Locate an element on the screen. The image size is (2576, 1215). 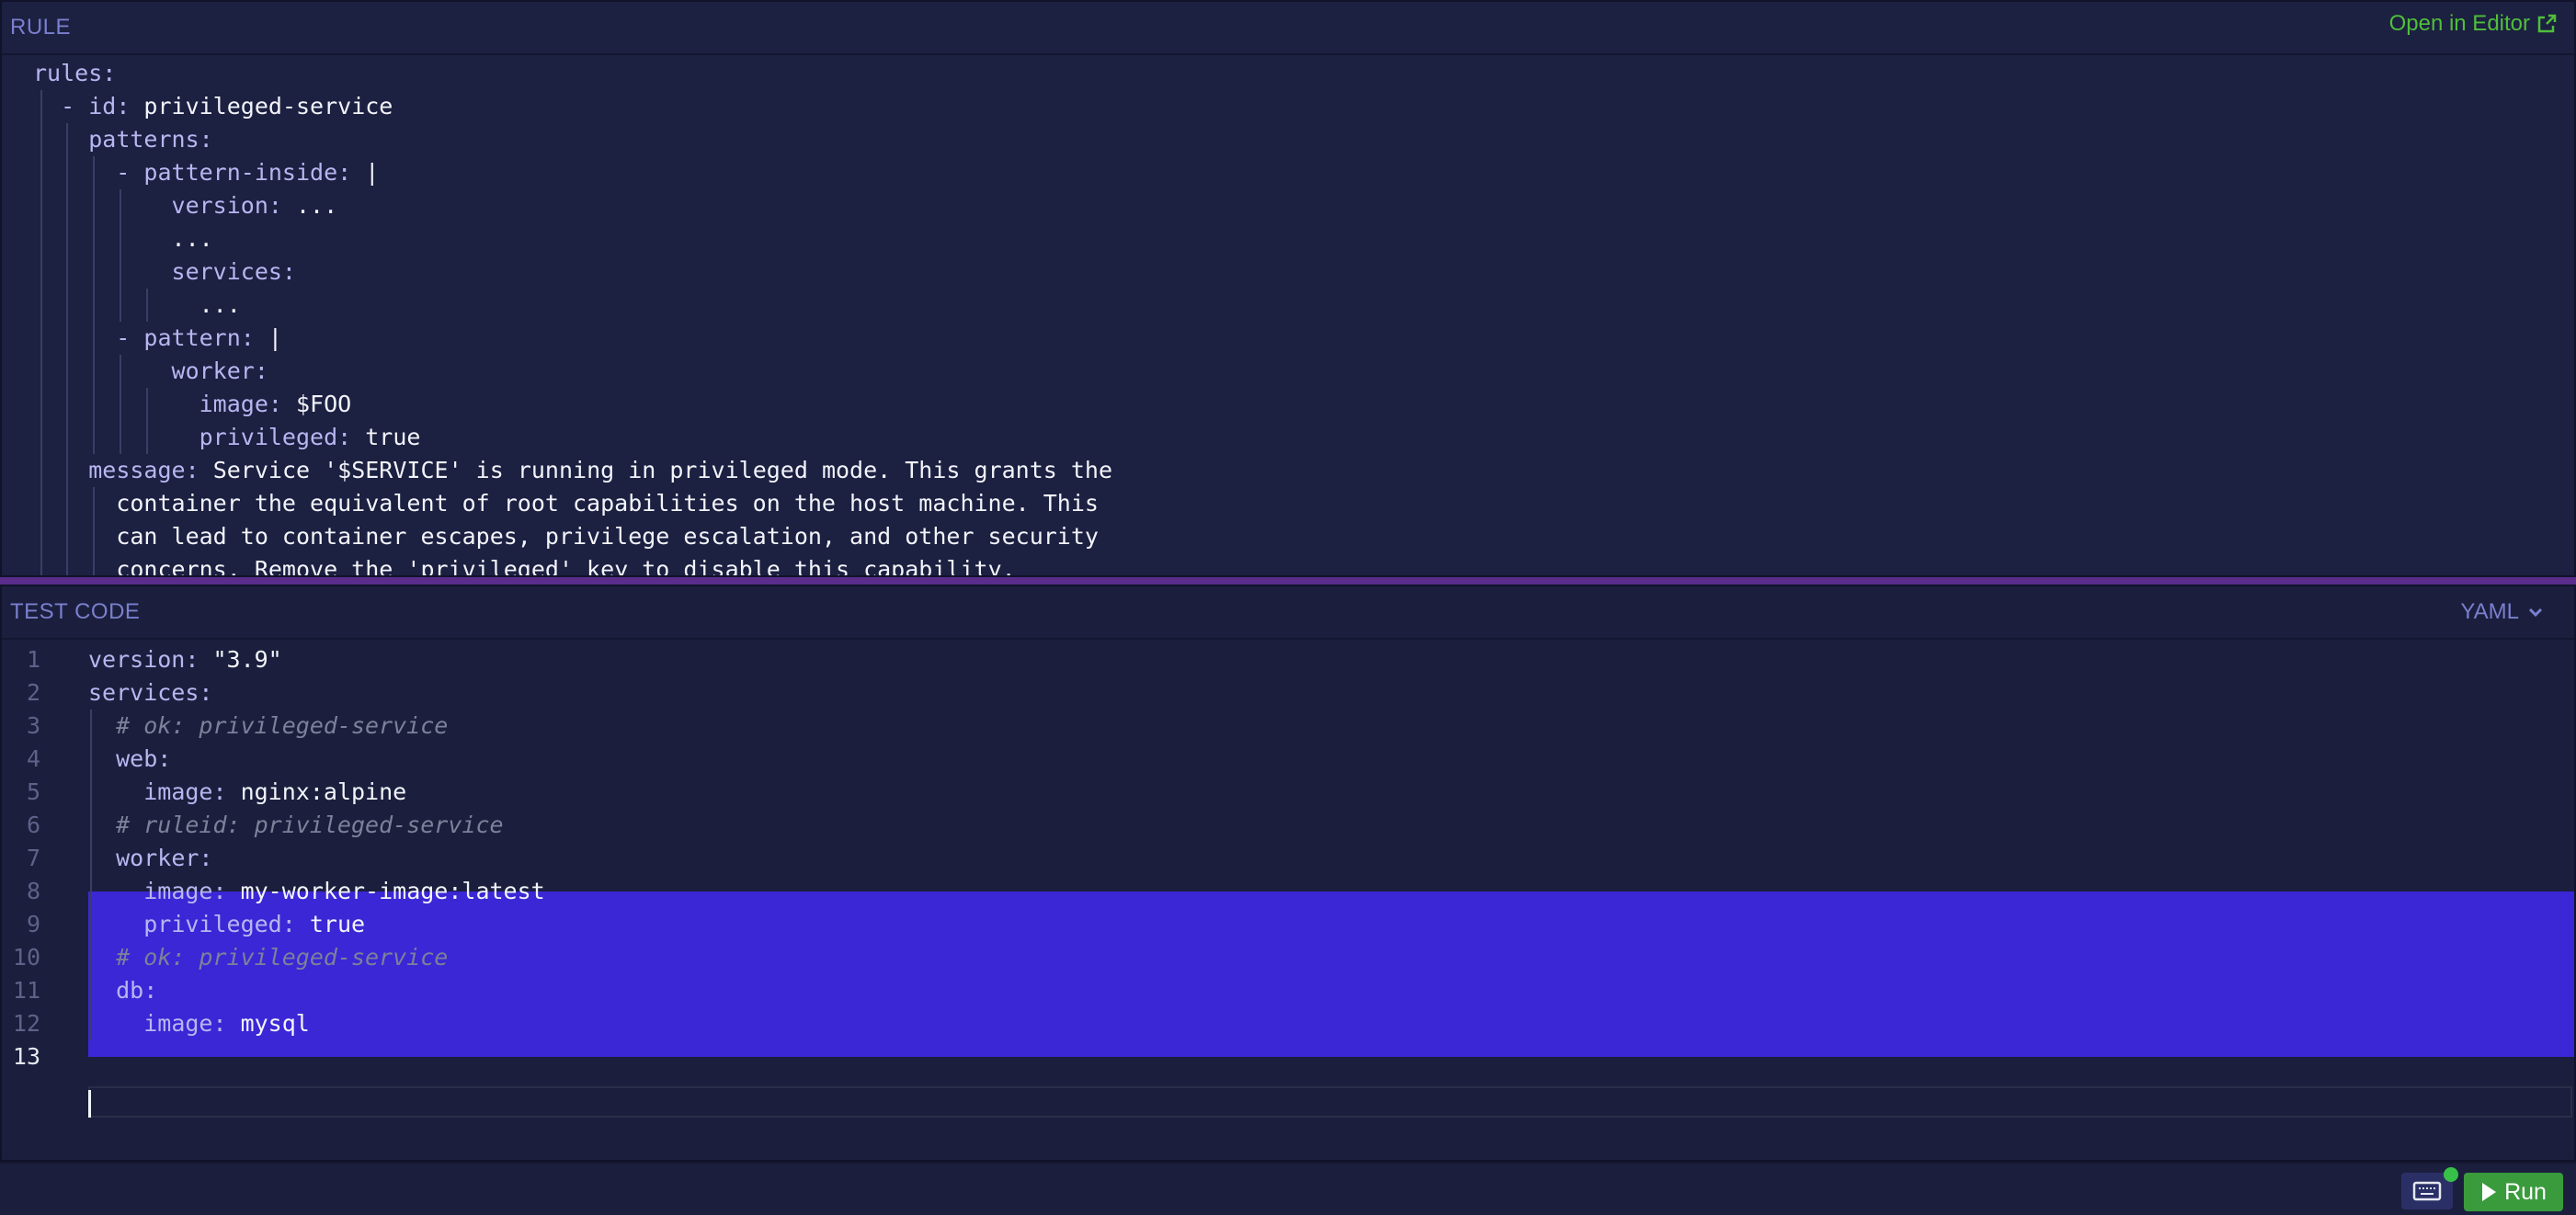
test-code-line: services: is located at coordinates (150, 693).